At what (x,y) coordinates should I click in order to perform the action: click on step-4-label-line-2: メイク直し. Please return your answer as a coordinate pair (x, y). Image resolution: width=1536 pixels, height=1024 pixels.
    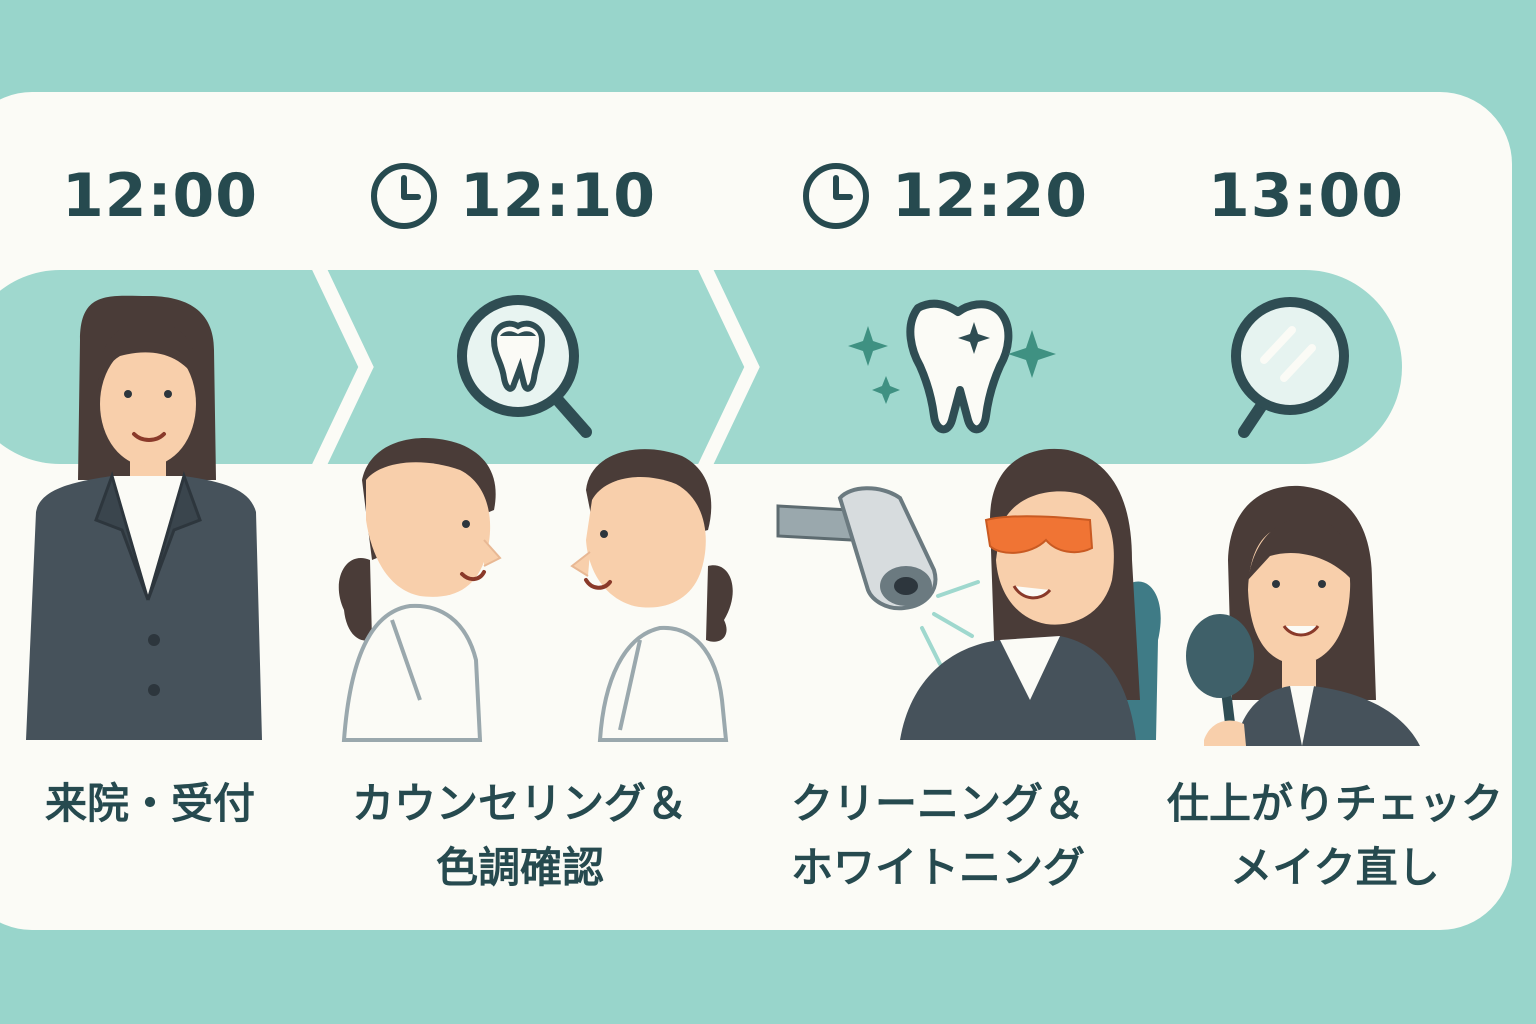
    Looking at the image, I should click on (1335, 867).